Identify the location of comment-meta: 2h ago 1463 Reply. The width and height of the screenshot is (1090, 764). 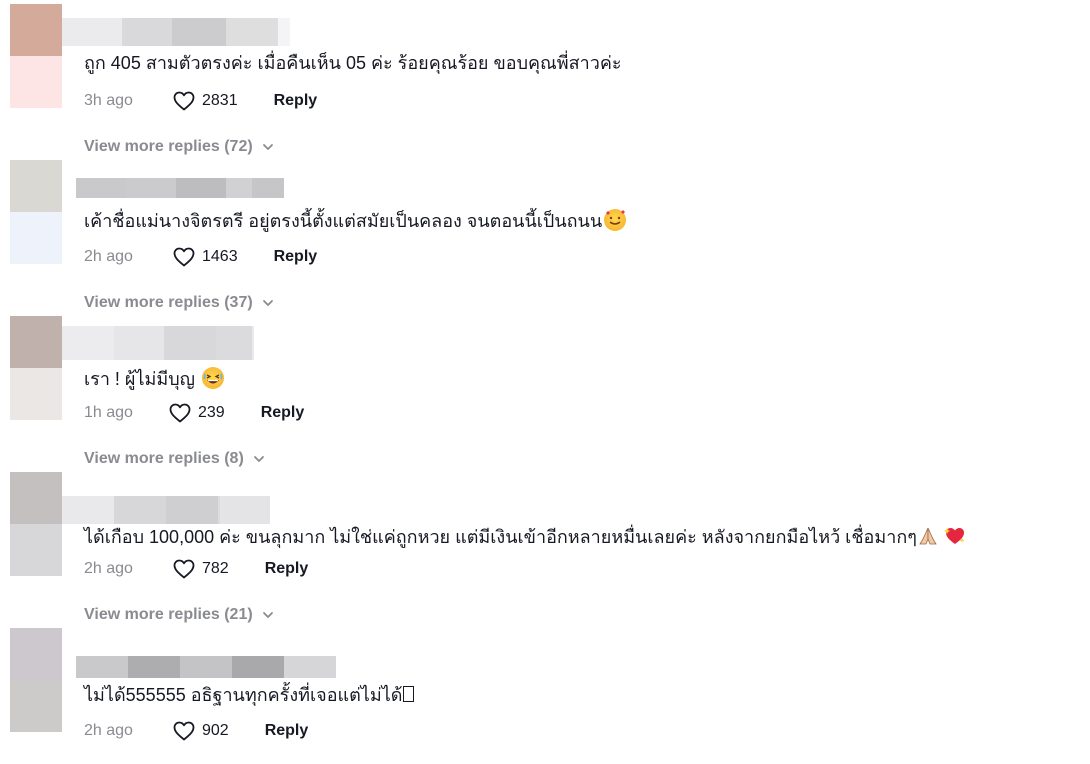
(200, 257).